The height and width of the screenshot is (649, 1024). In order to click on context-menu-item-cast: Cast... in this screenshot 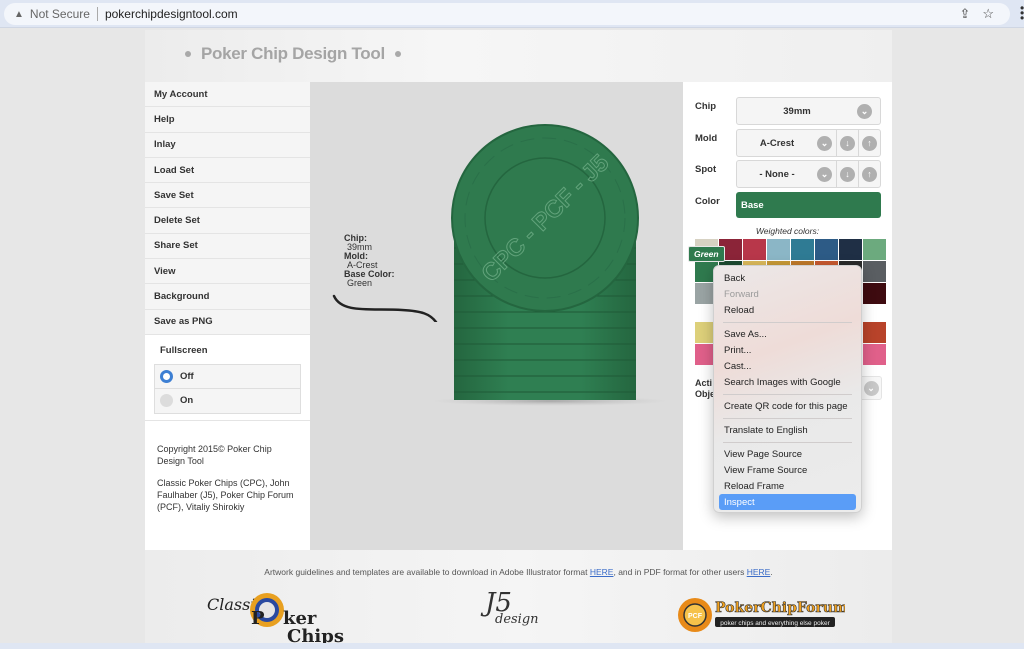, I will do `click(787, 366)`.